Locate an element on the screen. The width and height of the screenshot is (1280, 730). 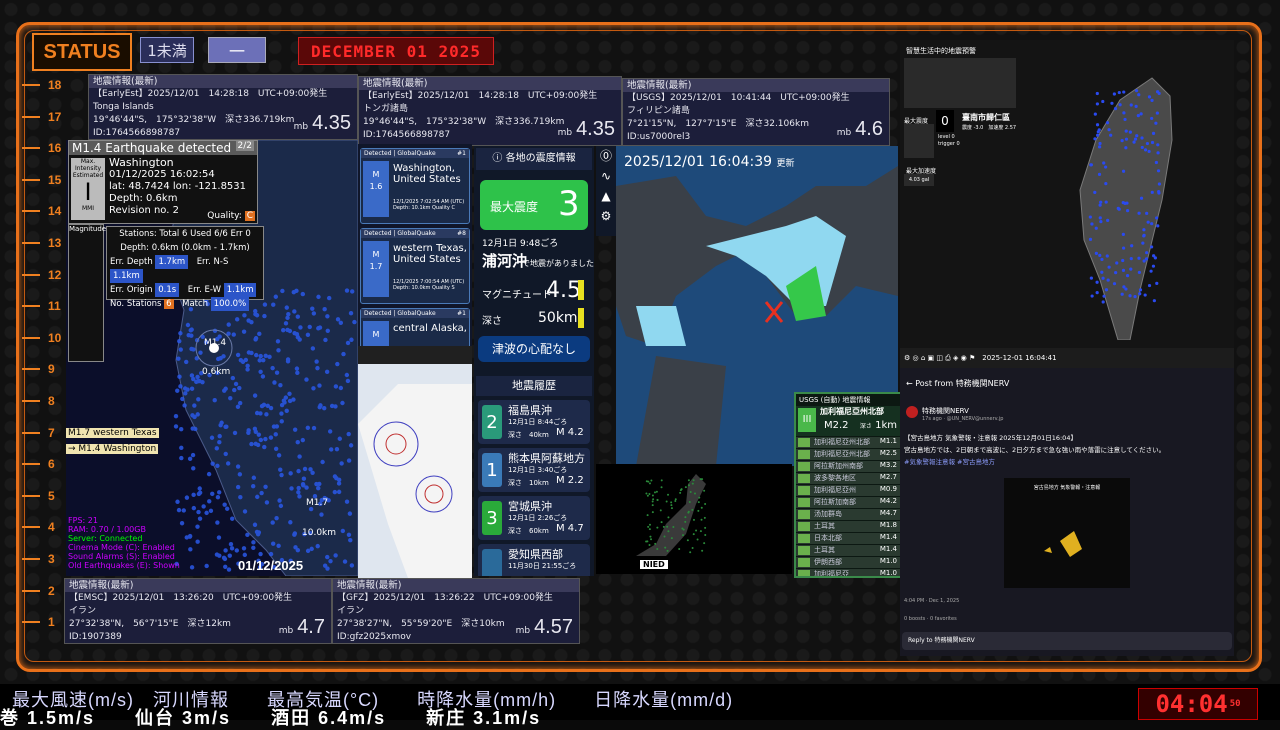
usgs-list-item: 阿拉斯加州南部 M3.2 is located at coordinates (848, 466).